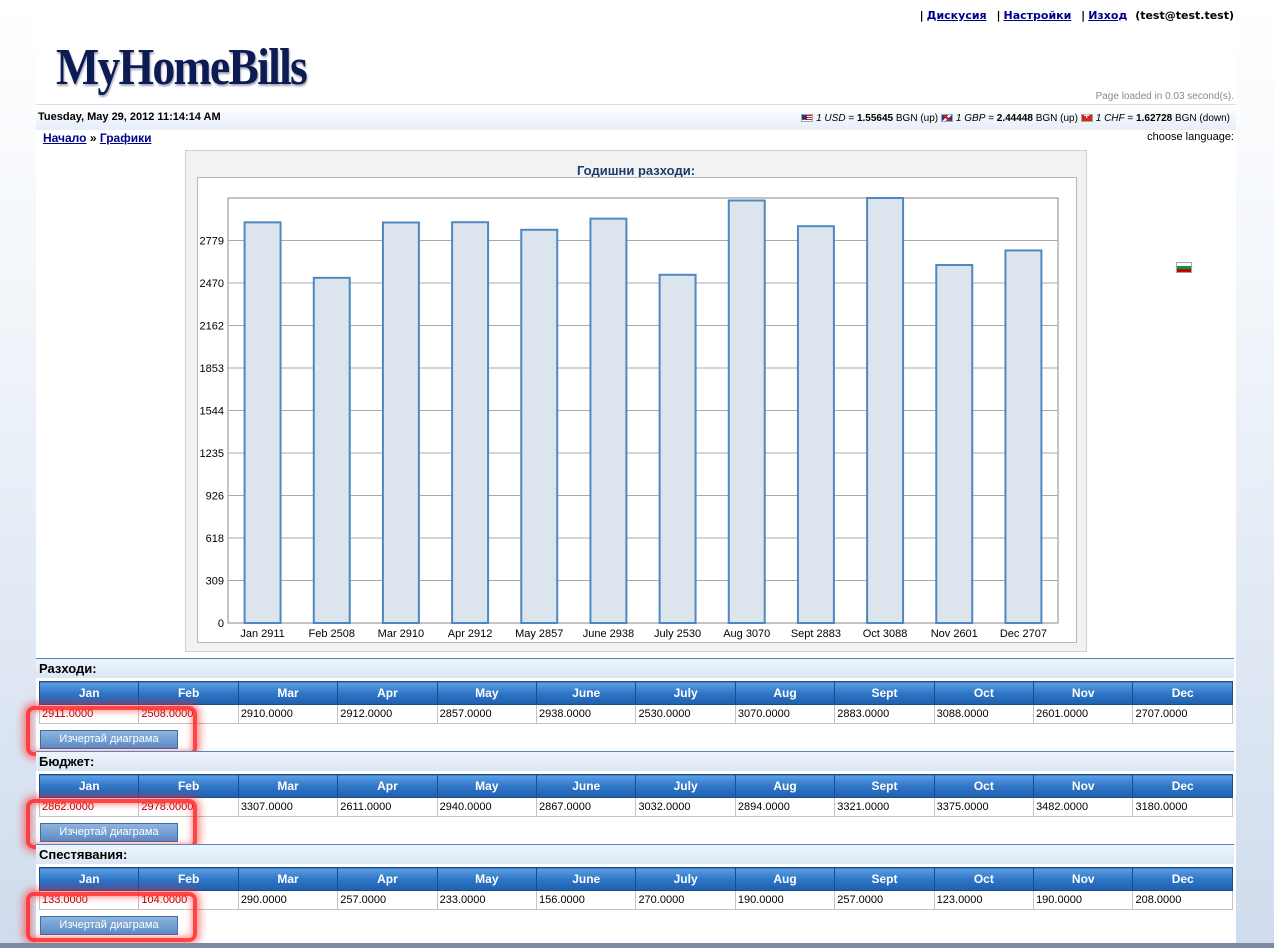 The width and height of the screenshot is (1274, 948). Describe the element at coordinates (332, 634) in the screenshot. I see `x-tick-label: Feb 2508` at that location.